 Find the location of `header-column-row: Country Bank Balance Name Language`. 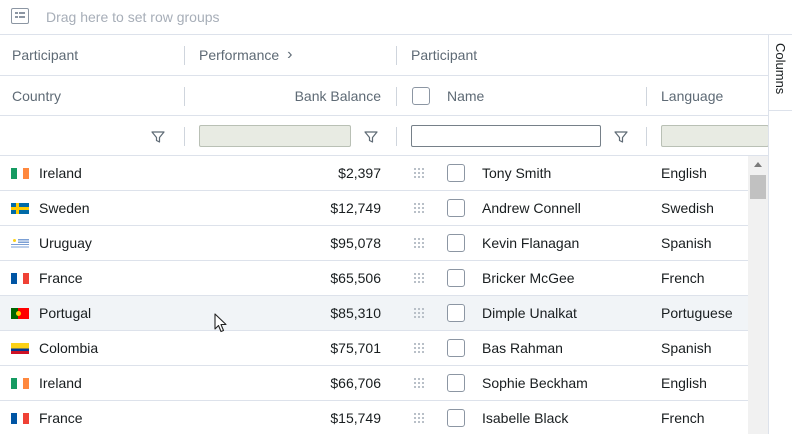

header-column-row: Country Bank Balance Name Language is located at coordinates (384, 96).